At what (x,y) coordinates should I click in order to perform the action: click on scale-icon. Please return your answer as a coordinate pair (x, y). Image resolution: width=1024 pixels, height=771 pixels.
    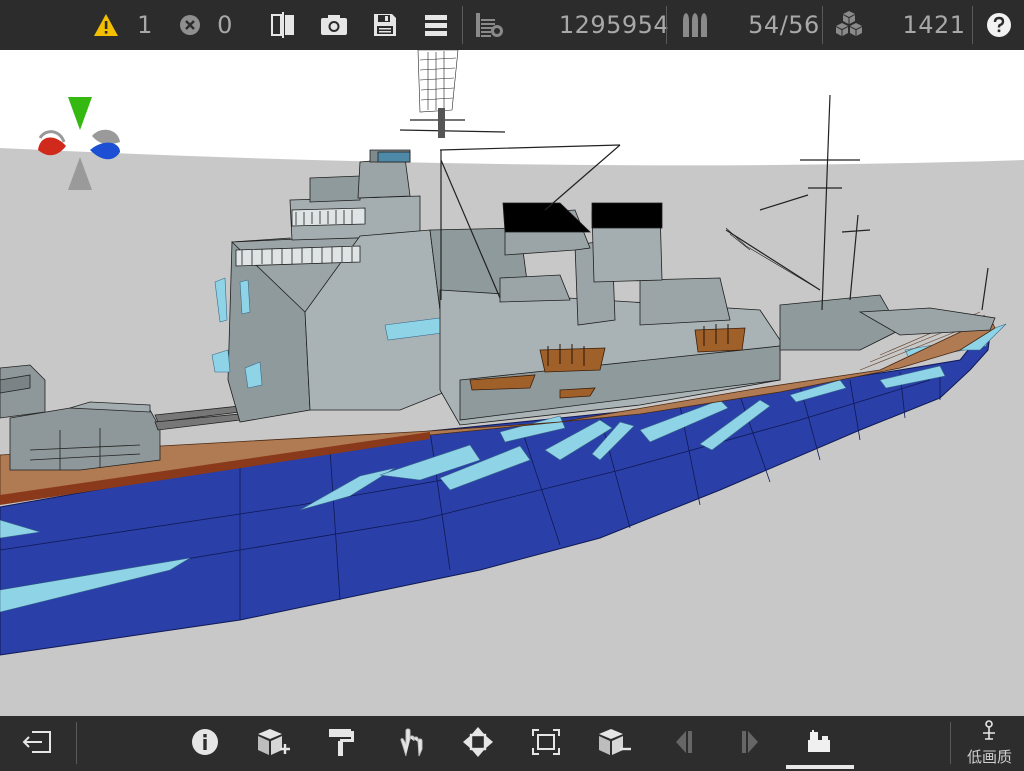
    Looking at the image, I should click on (546, 742).